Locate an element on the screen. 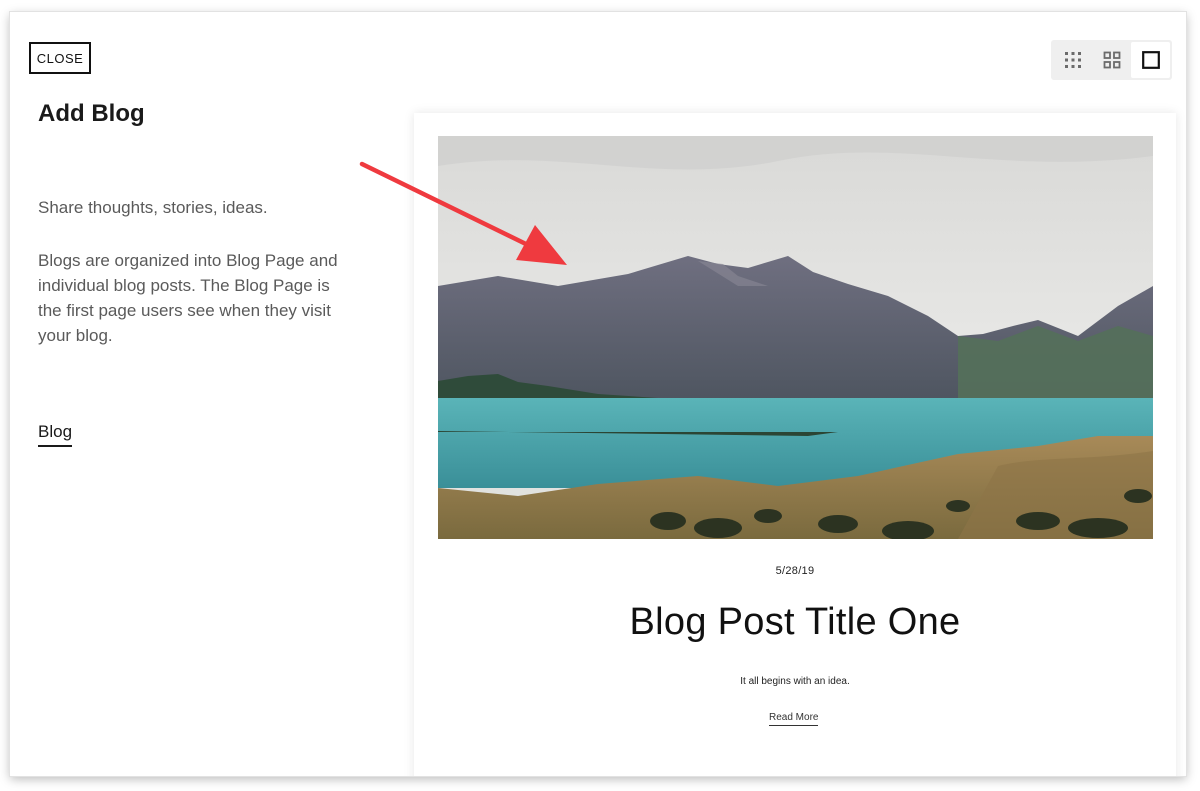  layout-option-single is located at coordinates (1150, 60).